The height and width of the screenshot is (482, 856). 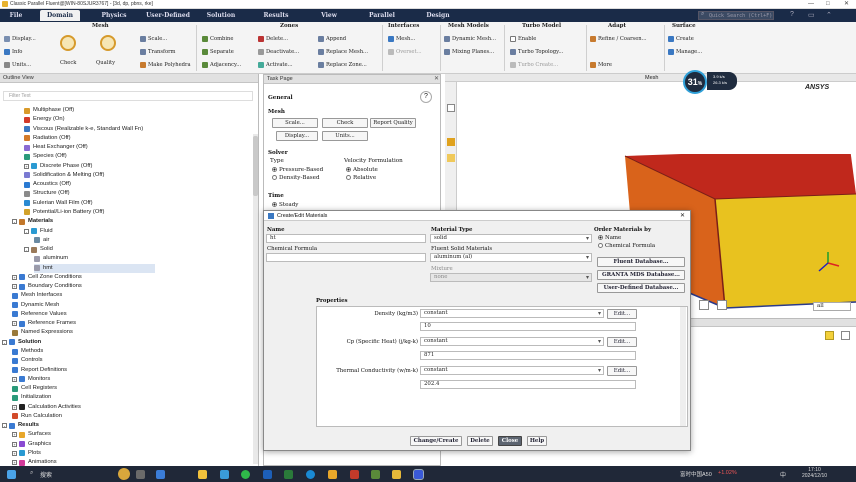 What do you see at coordinates (44, 119) in the screenshot?
I see `tree-item: Energy (On)` at bounding box center [44, 119].